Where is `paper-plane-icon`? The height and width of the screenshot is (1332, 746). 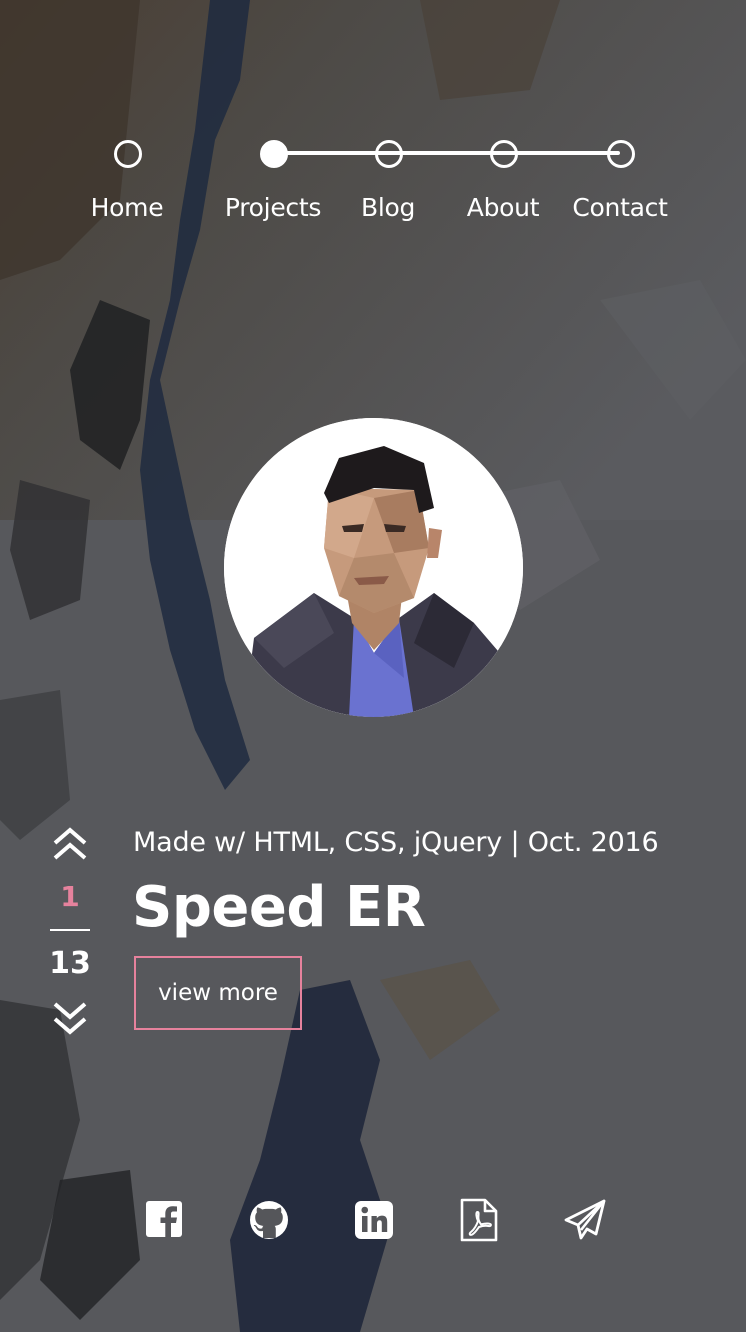
paper-plane-icon is located at coordinates (585, 1219).